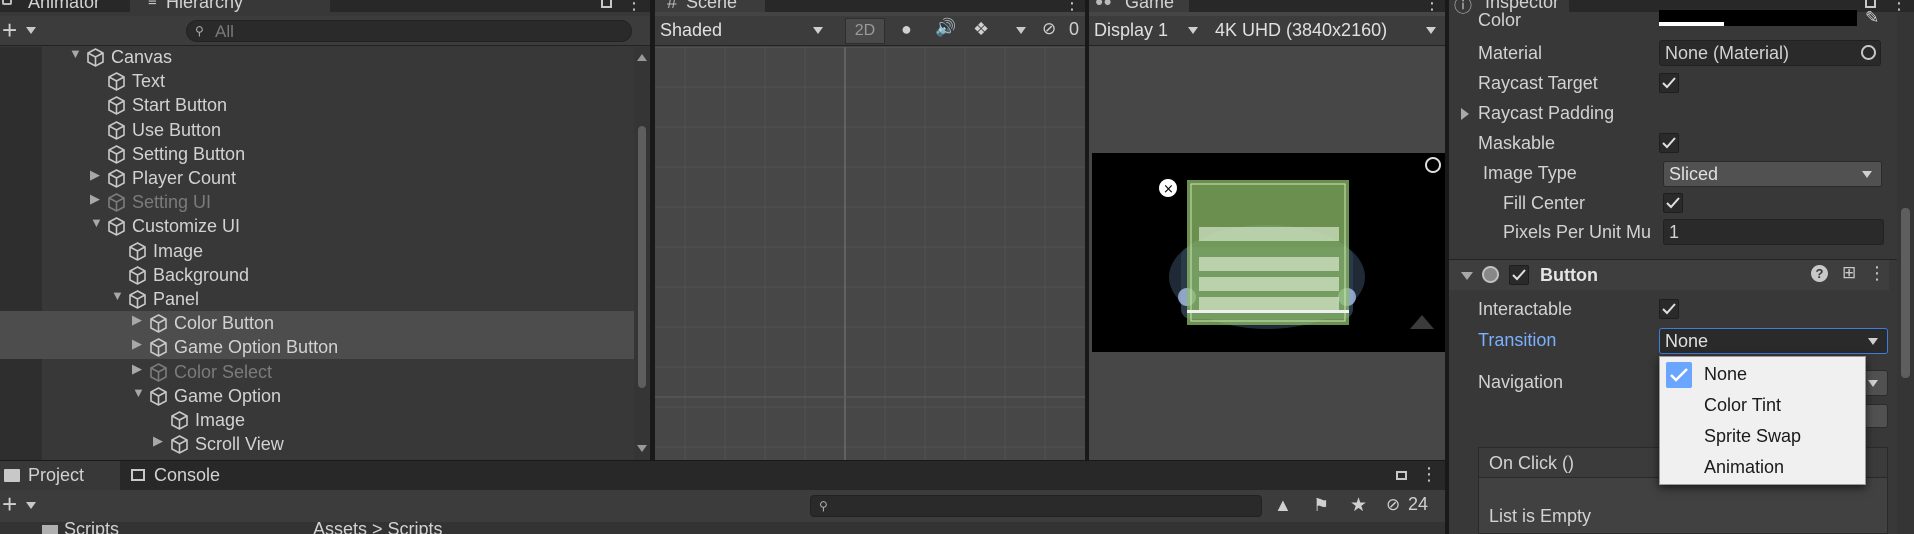 This screenshot has width=1914, height=534. Describe the element at coordinates (642, 57) in the screenshot. I see `scroll-up-icon` at that location.